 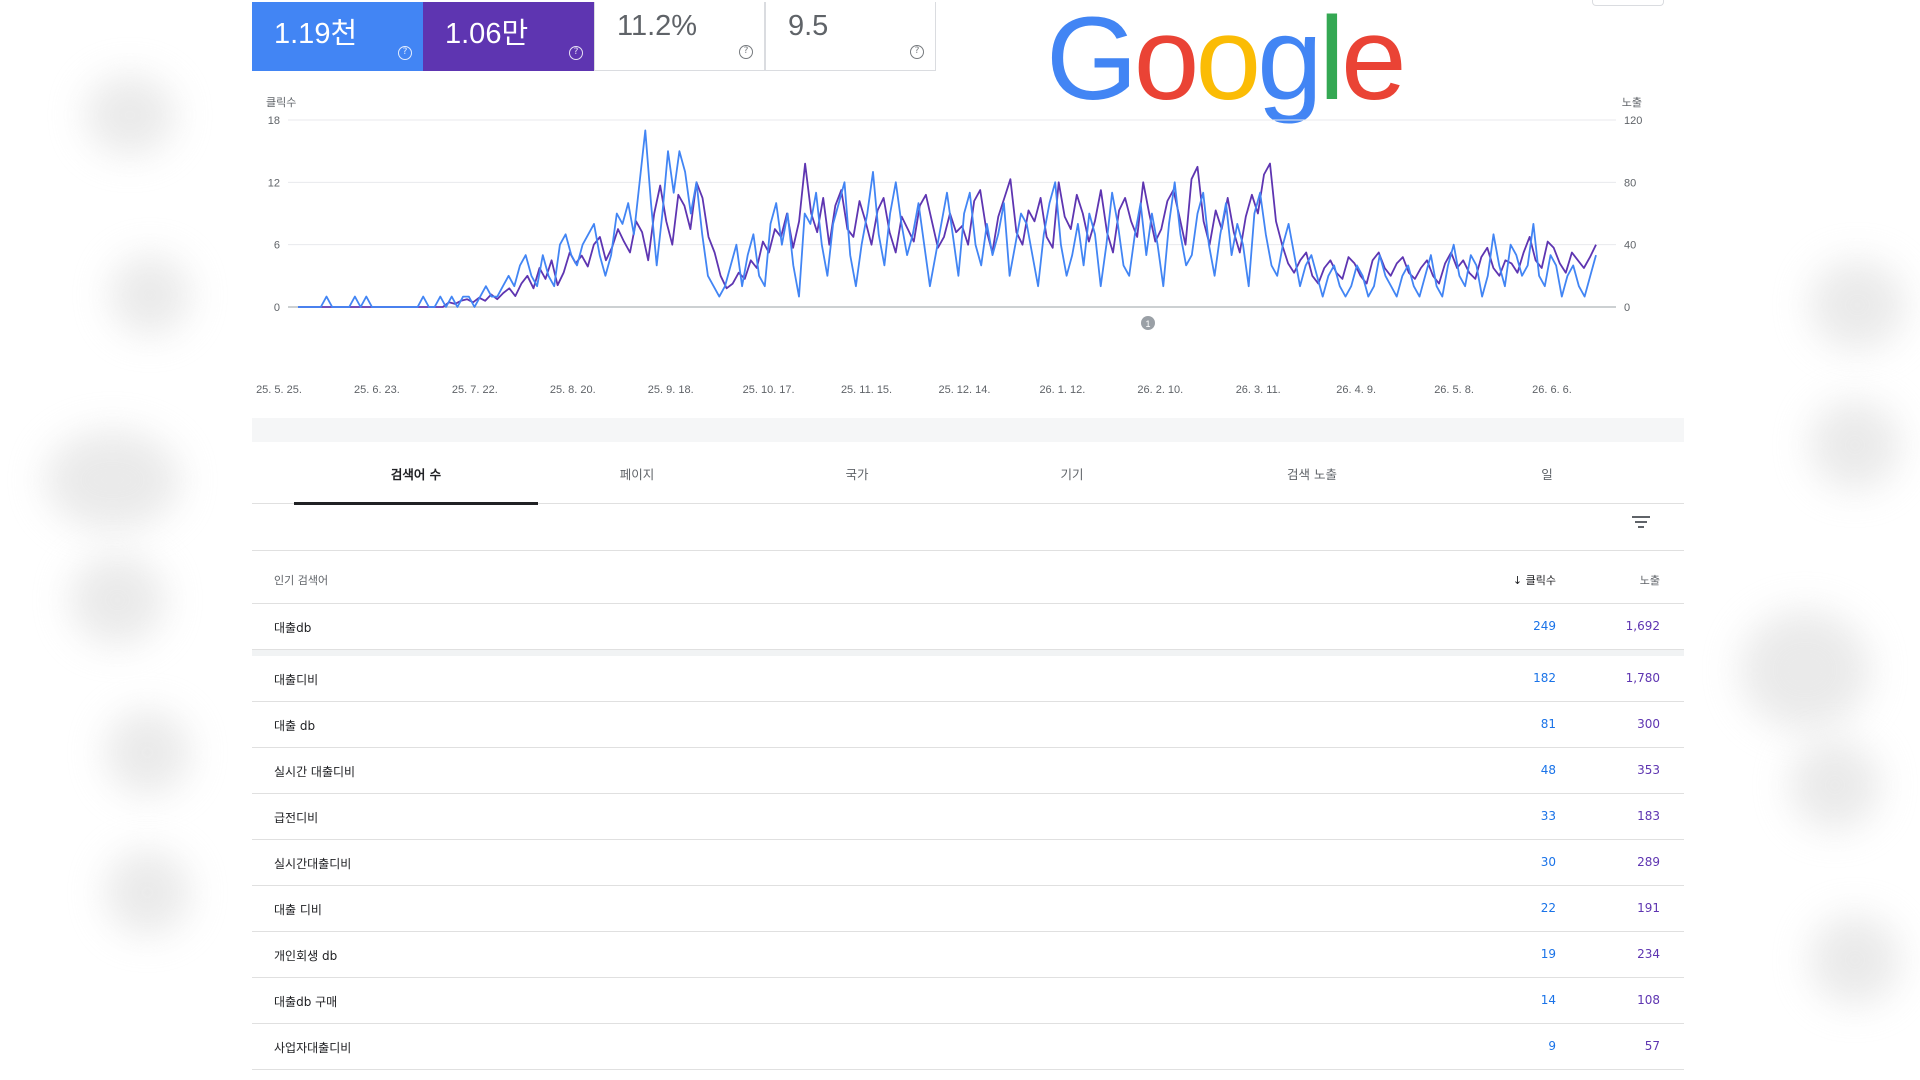 I want to click on column-header-impressions: 노출, so click(x=1650, y=580).